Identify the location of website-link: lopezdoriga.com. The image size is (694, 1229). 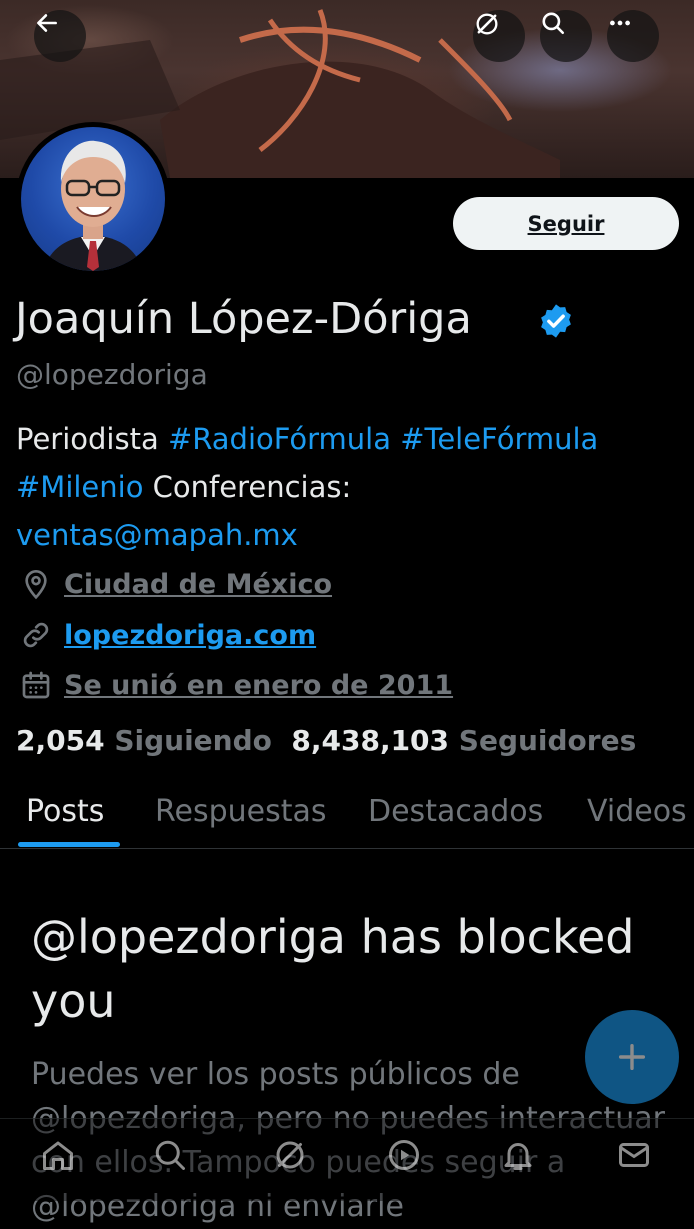
(190, 635).